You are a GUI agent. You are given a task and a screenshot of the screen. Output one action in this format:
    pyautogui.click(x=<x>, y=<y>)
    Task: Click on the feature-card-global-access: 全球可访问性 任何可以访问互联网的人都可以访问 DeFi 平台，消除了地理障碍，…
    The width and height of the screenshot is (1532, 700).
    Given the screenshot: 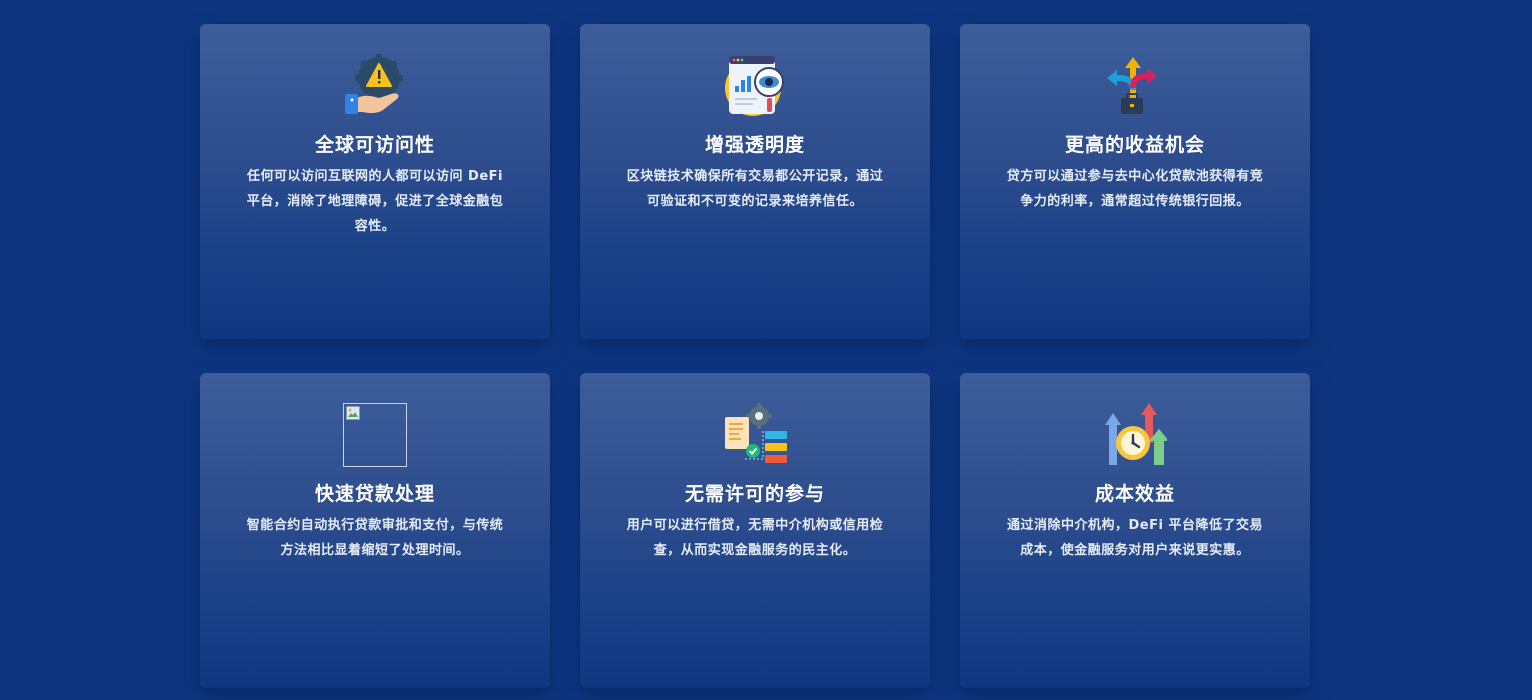 What is the action you would take?
    pyautogui.click(x=375, y=181)
    